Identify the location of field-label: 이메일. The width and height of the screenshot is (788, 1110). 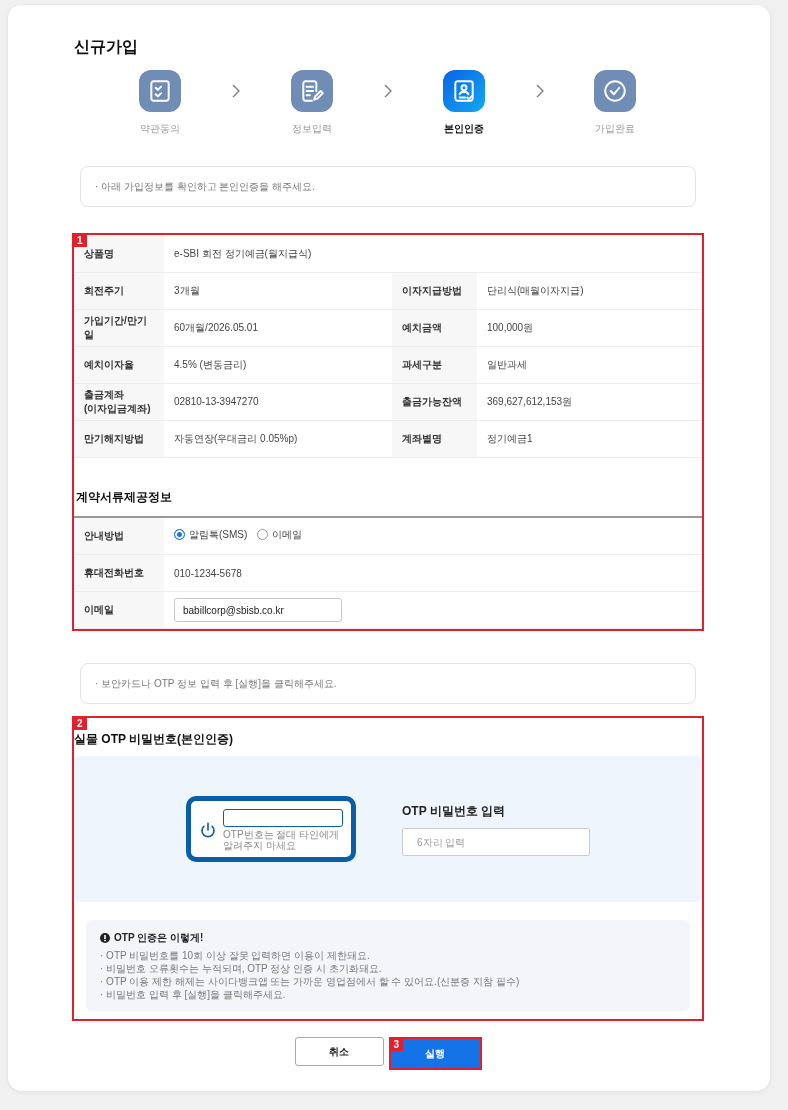
(119, 610).